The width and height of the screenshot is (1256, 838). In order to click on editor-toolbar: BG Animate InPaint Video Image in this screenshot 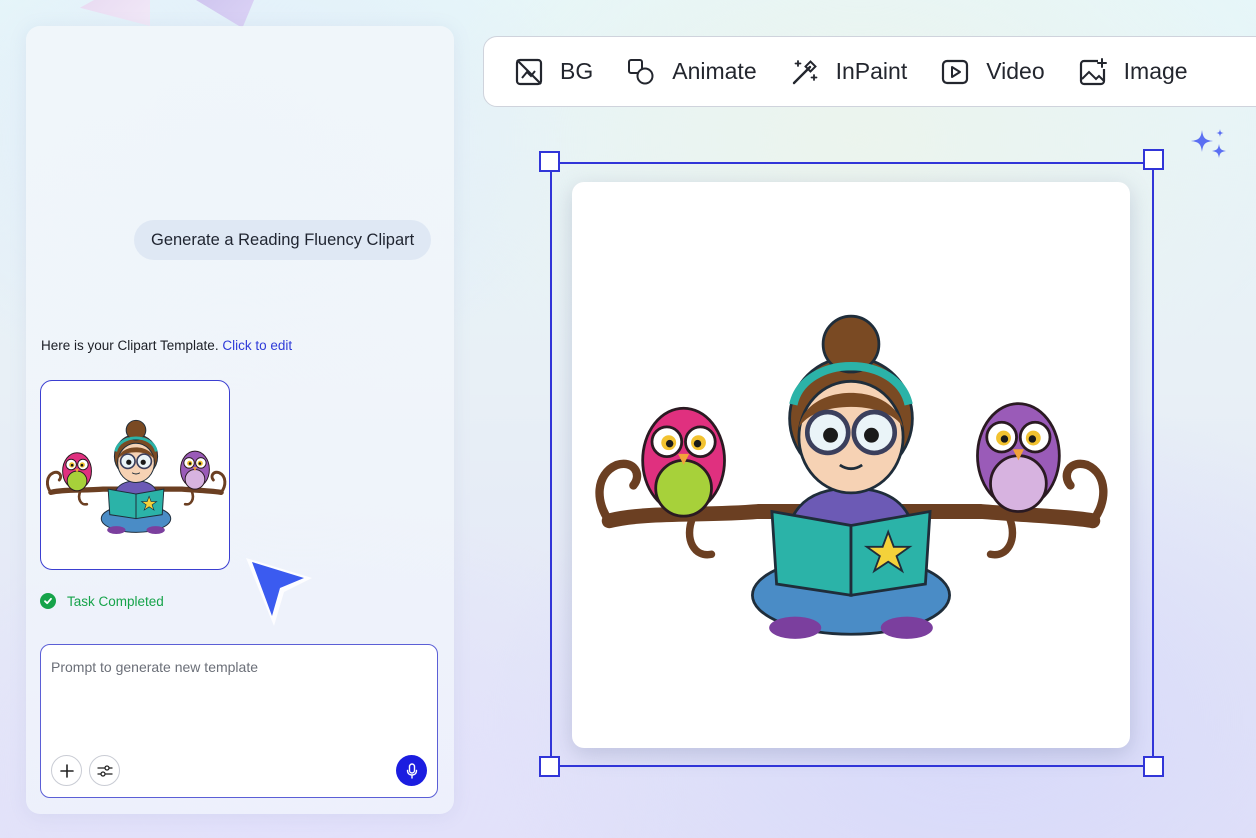, I will do `click(869, 71)`.